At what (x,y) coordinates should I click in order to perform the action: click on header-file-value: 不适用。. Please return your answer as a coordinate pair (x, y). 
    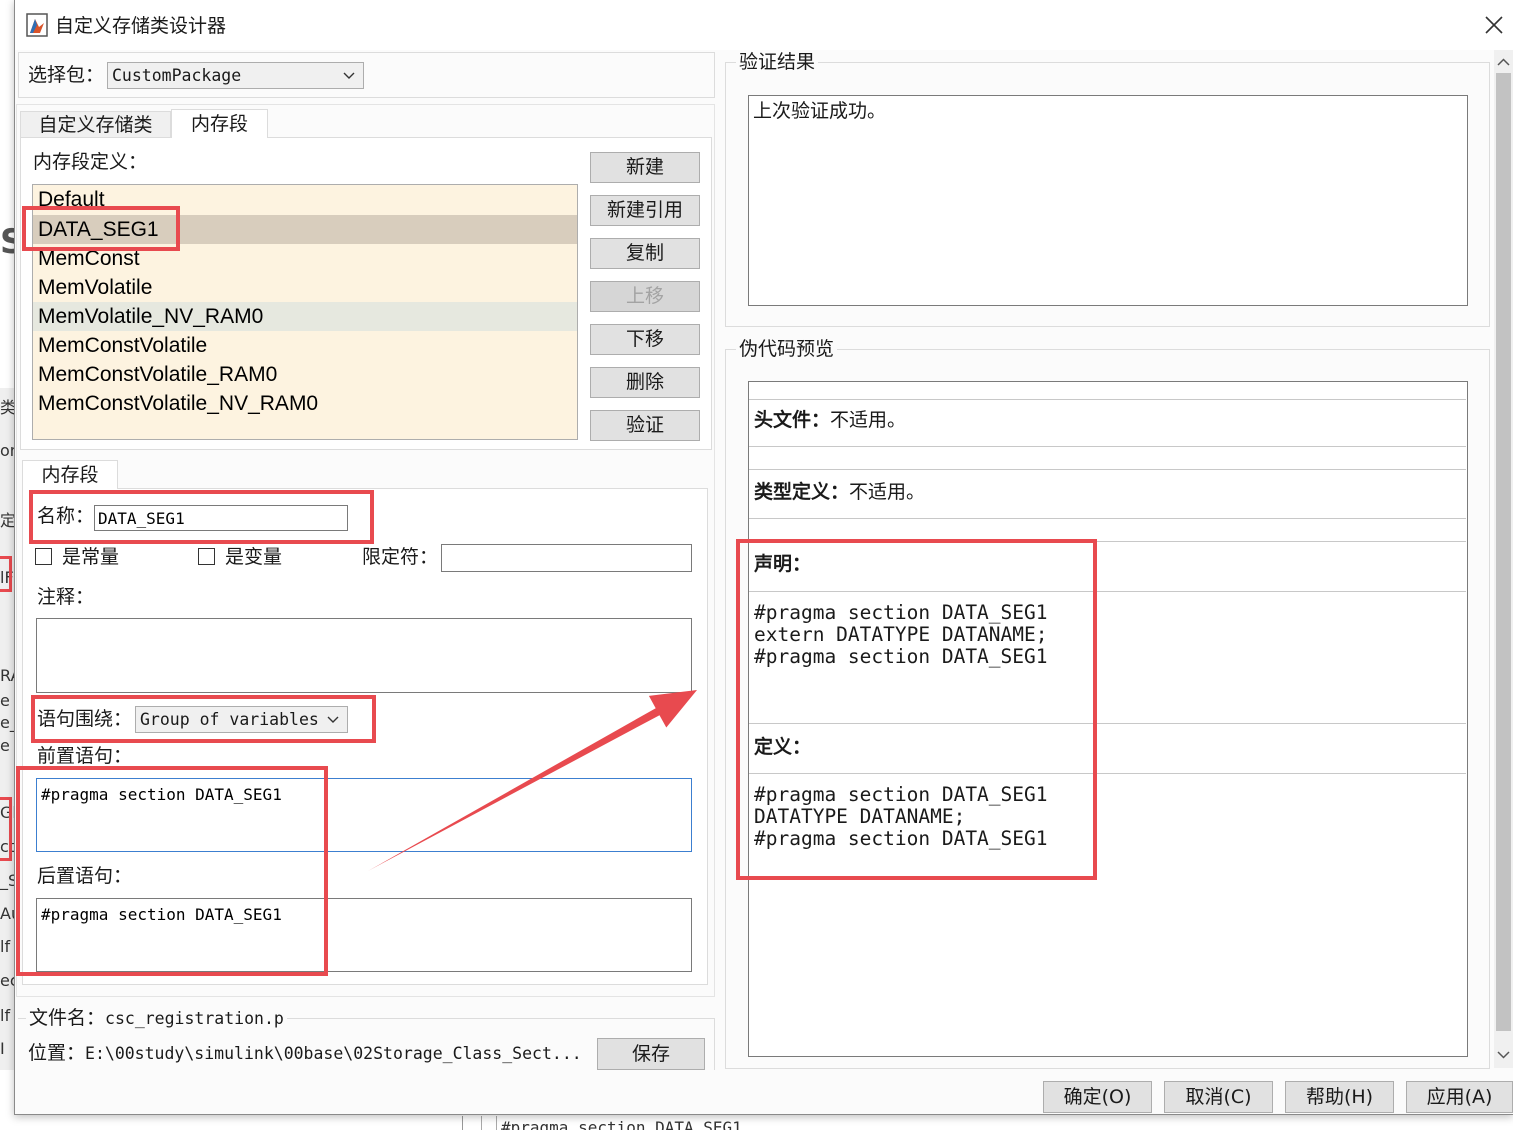
    Looking at the image, I should click on (868, 420).